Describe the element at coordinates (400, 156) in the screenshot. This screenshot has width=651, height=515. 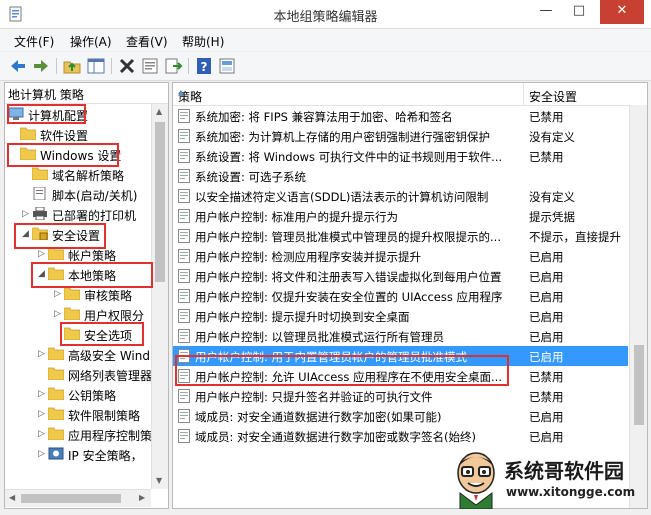
I see `policy-row: 系统设置: 将 Windows 可执行文件中的证书规则用于软件... 已禁用` at that location.